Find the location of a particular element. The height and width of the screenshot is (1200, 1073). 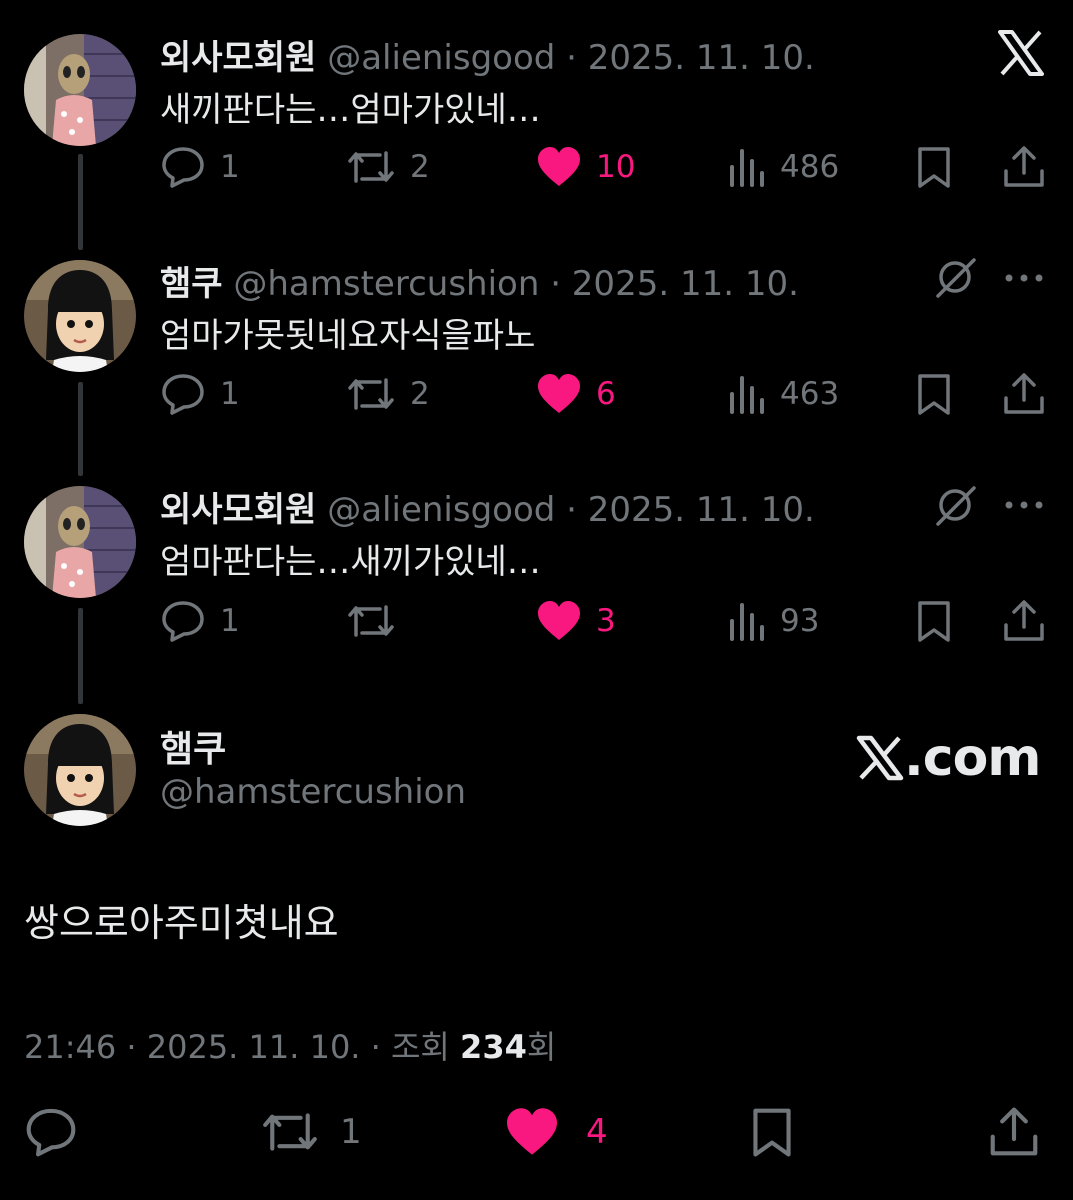

like-count: 3 is located at coordinates (606, 621).